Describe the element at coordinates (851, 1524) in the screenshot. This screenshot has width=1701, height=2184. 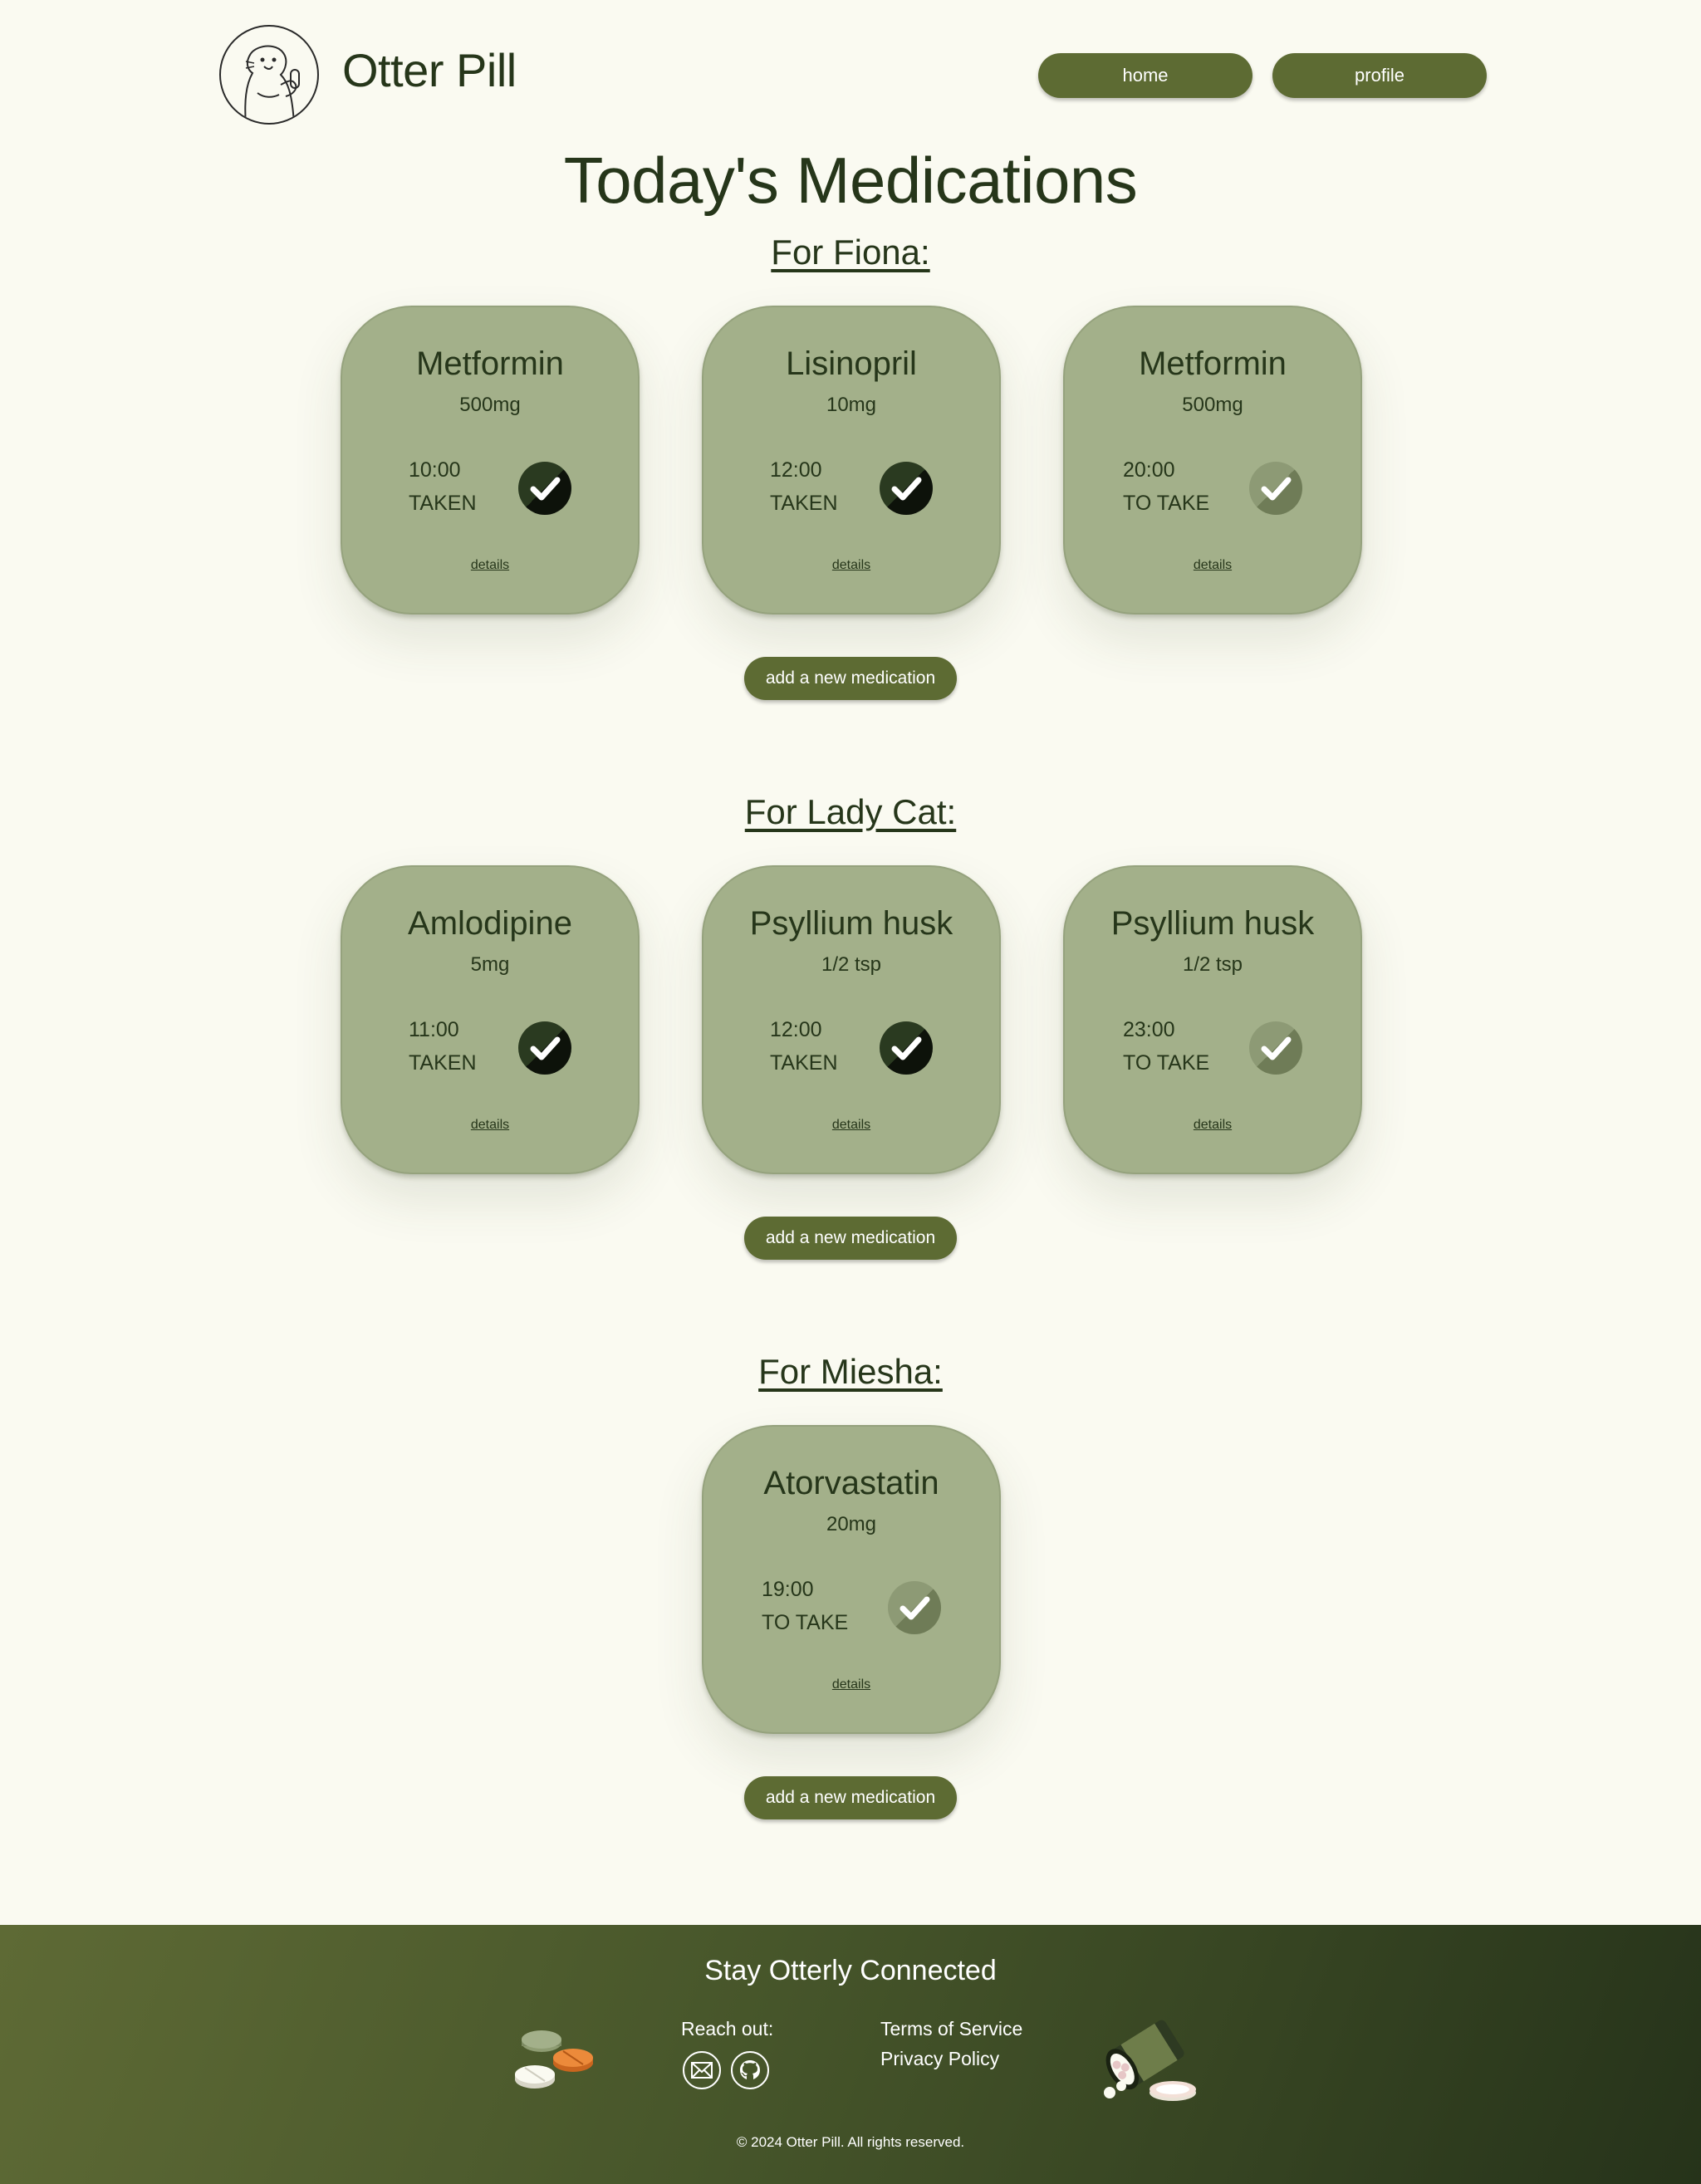
I see `med-dose: 20mg` at that location.